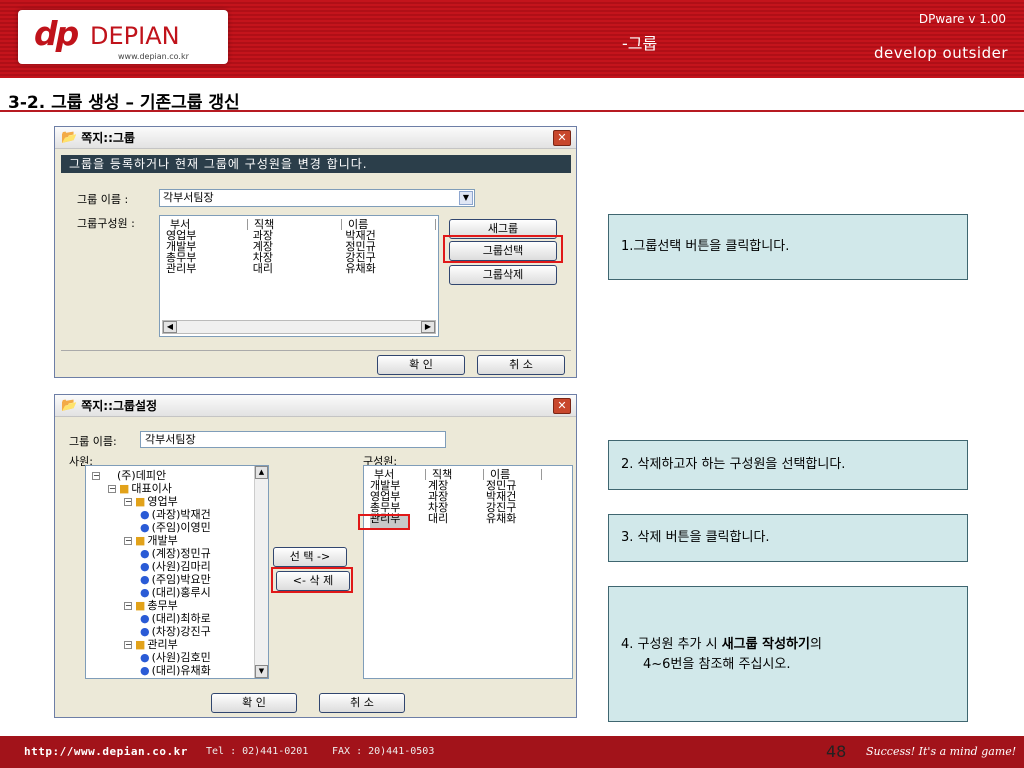 The height and width of the screenshot is (768, 1024). What do you see at coordinates (261, 671) in the screenshot?
I see `scroll-down-icon: ▼` at bounding box center [261, 671].